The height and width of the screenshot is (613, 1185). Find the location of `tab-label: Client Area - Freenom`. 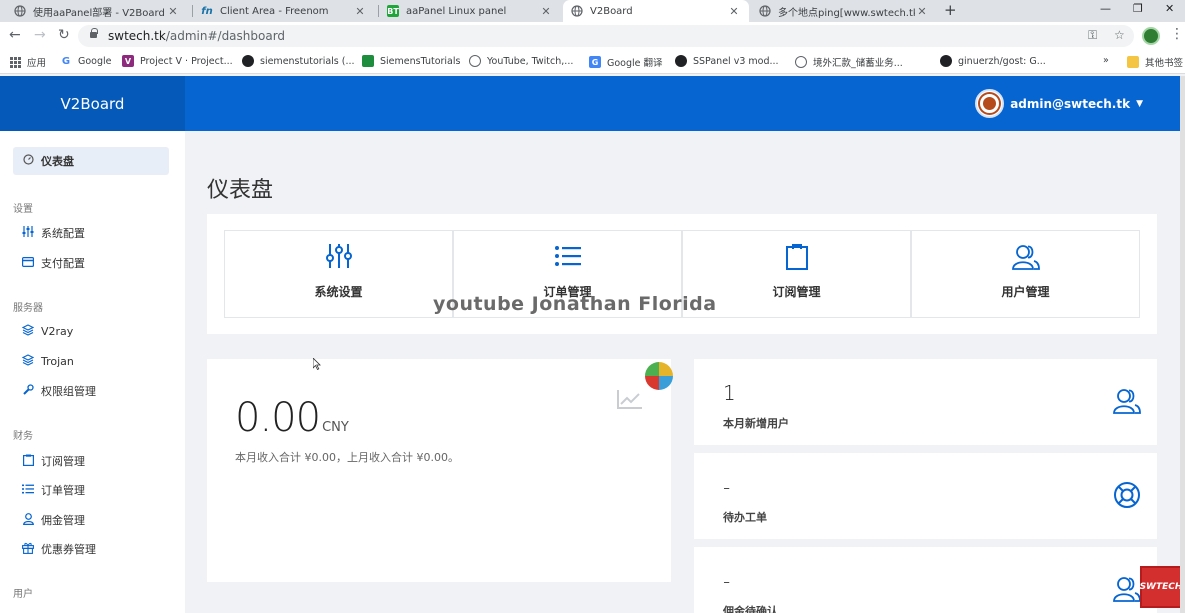

tab-label: Client Area - Freenom is located at coordinates (274, 11).